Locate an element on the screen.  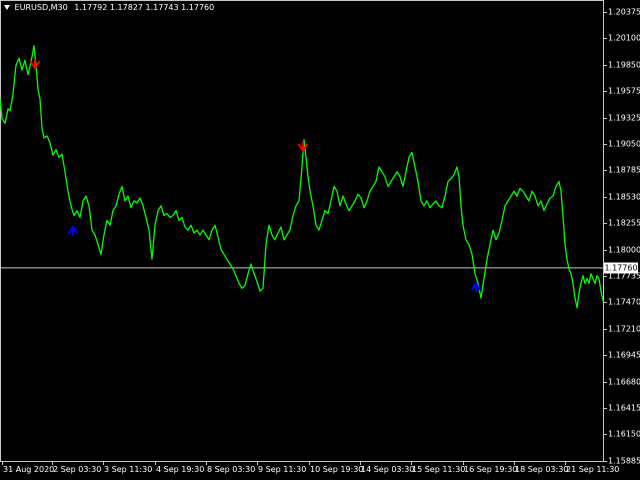
symbol-dropdown-icon is located at coordinates (7, 7).